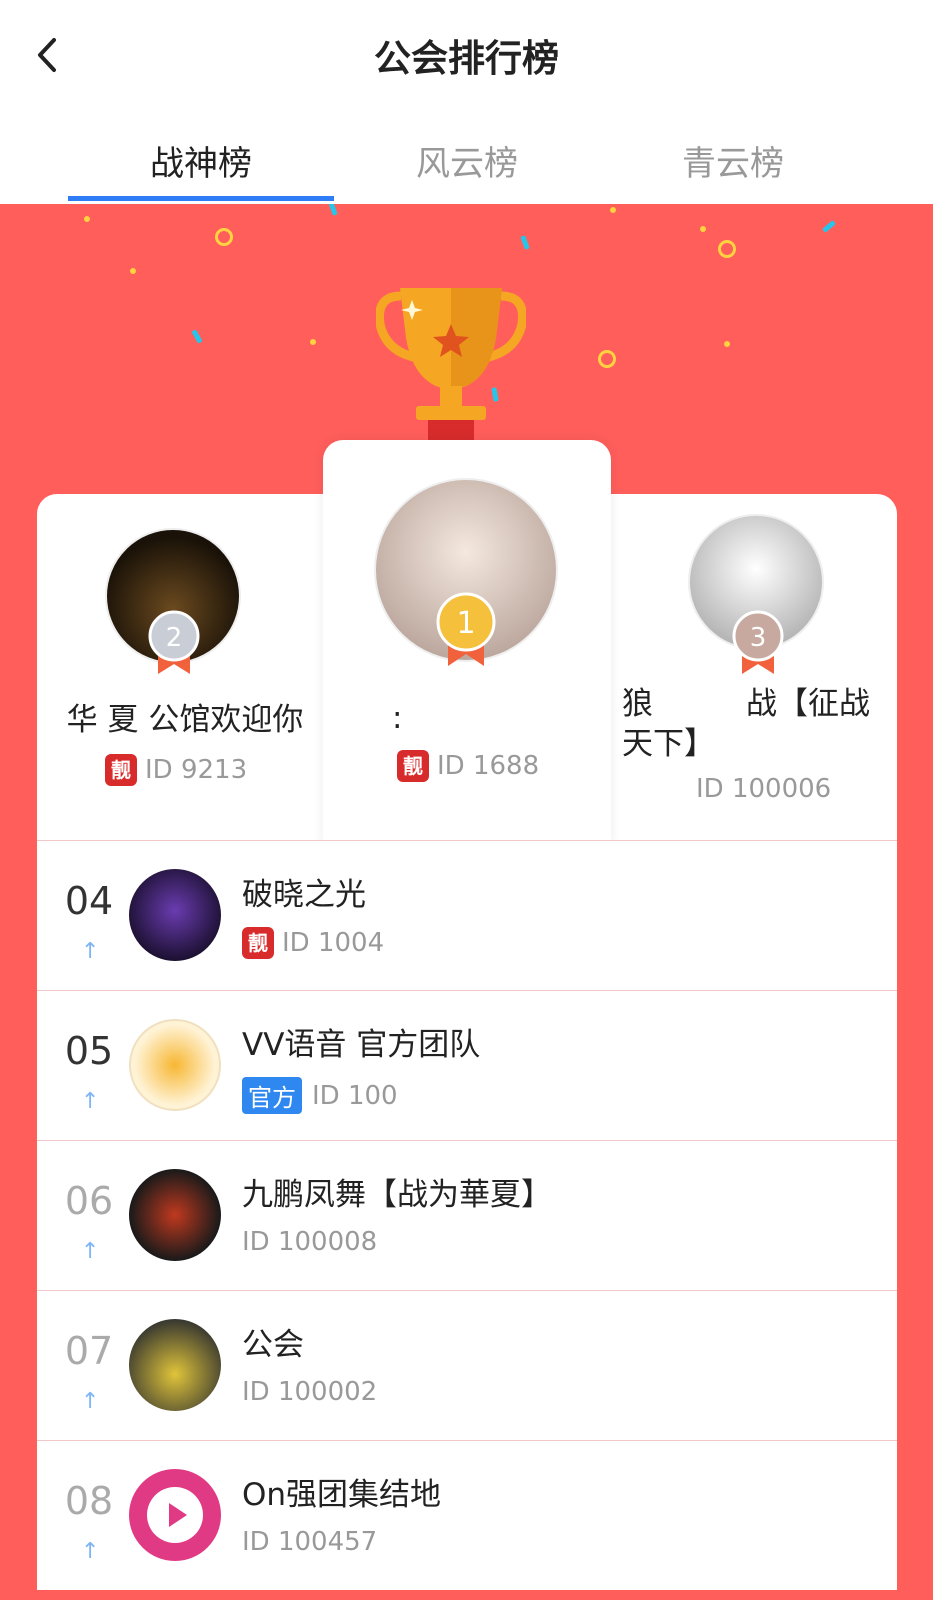  Describe the element at coordinates (467, 1365) in the screenshot. I see `list-item: 07 ↑ 公会 ID 100002` at that location.